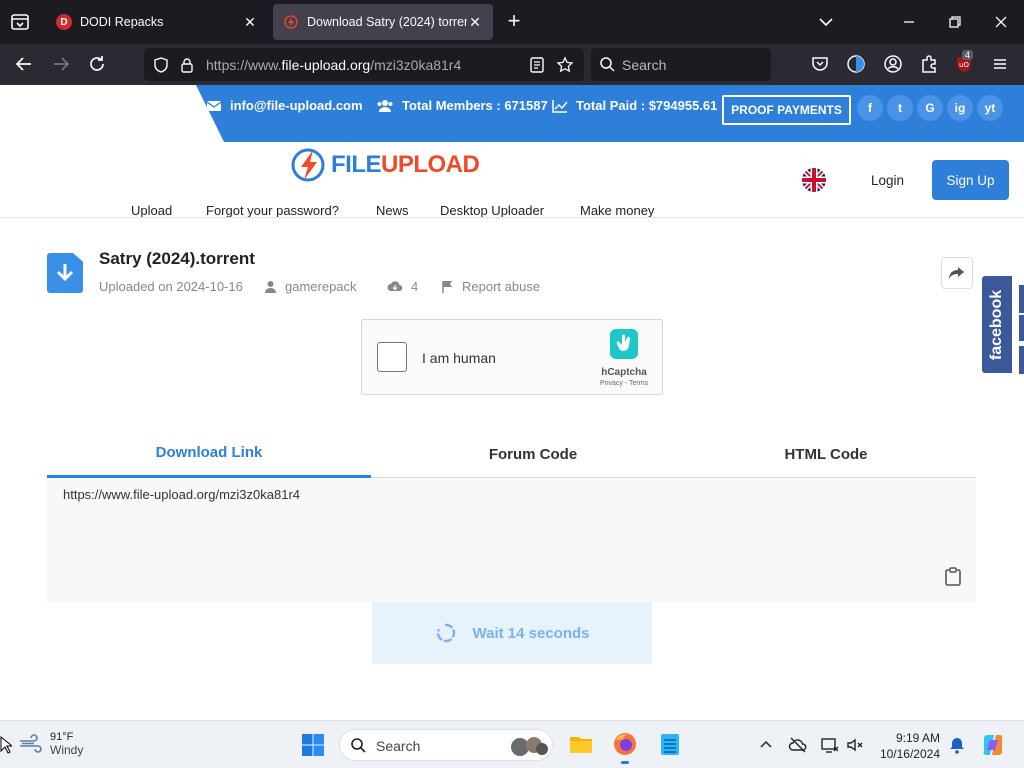 This screenshot has height=768, width=1024. I want to click on captcha-checkbox, so click(392, 357).